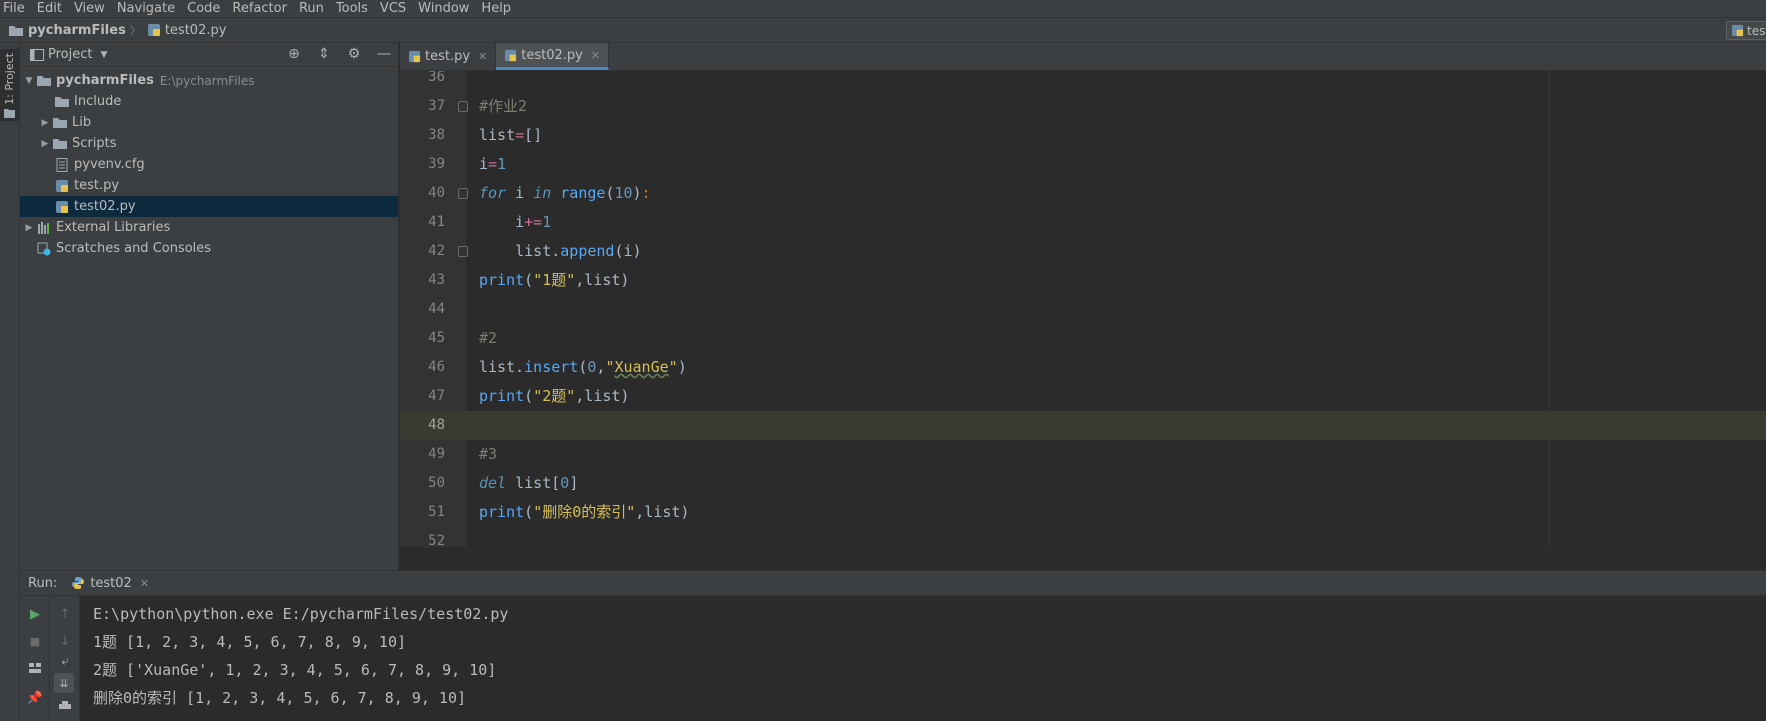 The width and height of the screenshot is (1766, 721). What do you see at coordinates (584, 512) in the screenshot?
I see `code-text: print("删除0的索引",list)` at bounding box center [584, 512].